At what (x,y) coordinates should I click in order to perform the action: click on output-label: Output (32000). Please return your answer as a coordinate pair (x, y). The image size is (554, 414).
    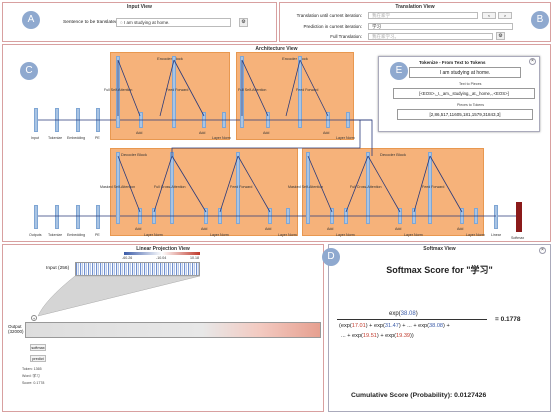
    Looking at the image, I should click on (16, 329).